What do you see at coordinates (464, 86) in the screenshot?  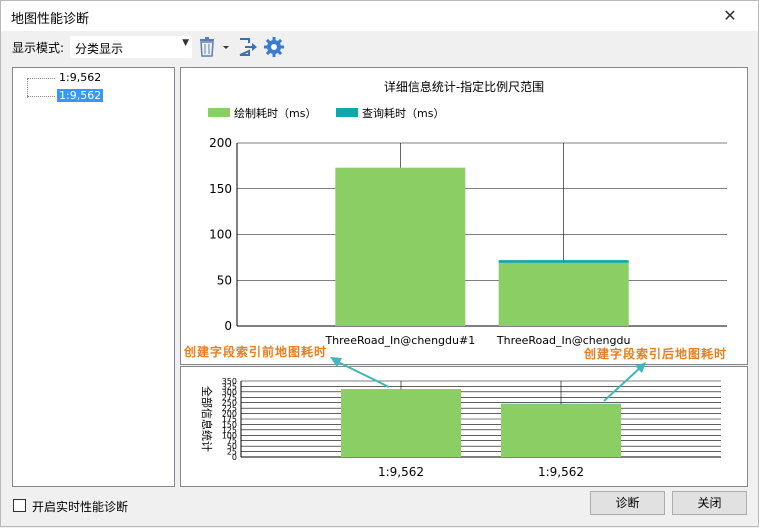 I see `chart-title: 详细信息统计-指定比例尺范围` at bounding box center [464, 86].